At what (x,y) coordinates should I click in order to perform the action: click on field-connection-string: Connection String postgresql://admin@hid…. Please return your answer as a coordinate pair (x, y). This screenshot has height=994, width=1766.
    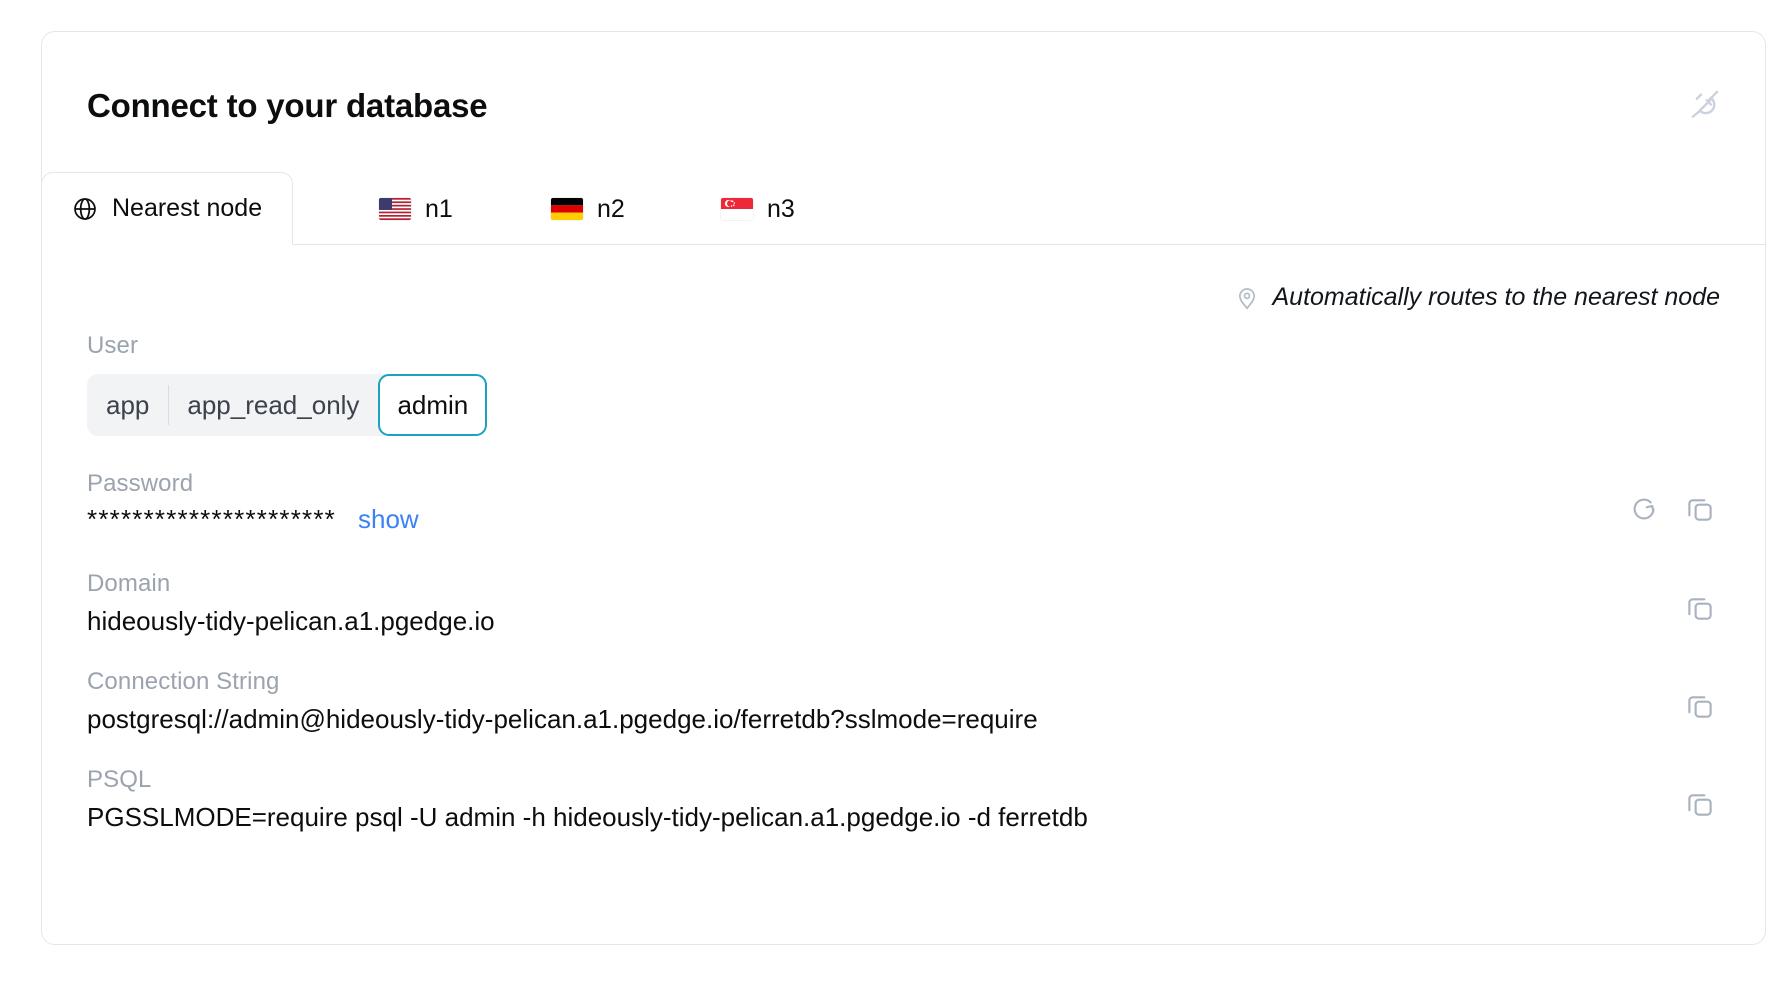
    Looking at the image, I should click on (562, 701).